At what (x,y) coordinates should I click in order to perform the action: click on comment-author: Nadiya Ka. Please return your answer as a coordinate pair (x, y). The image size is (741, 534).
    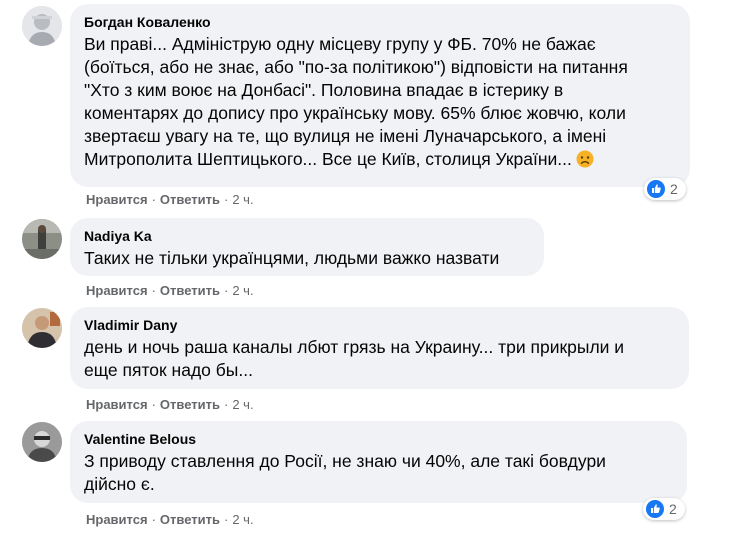
    Looking at the image, I should click on (307, 236).